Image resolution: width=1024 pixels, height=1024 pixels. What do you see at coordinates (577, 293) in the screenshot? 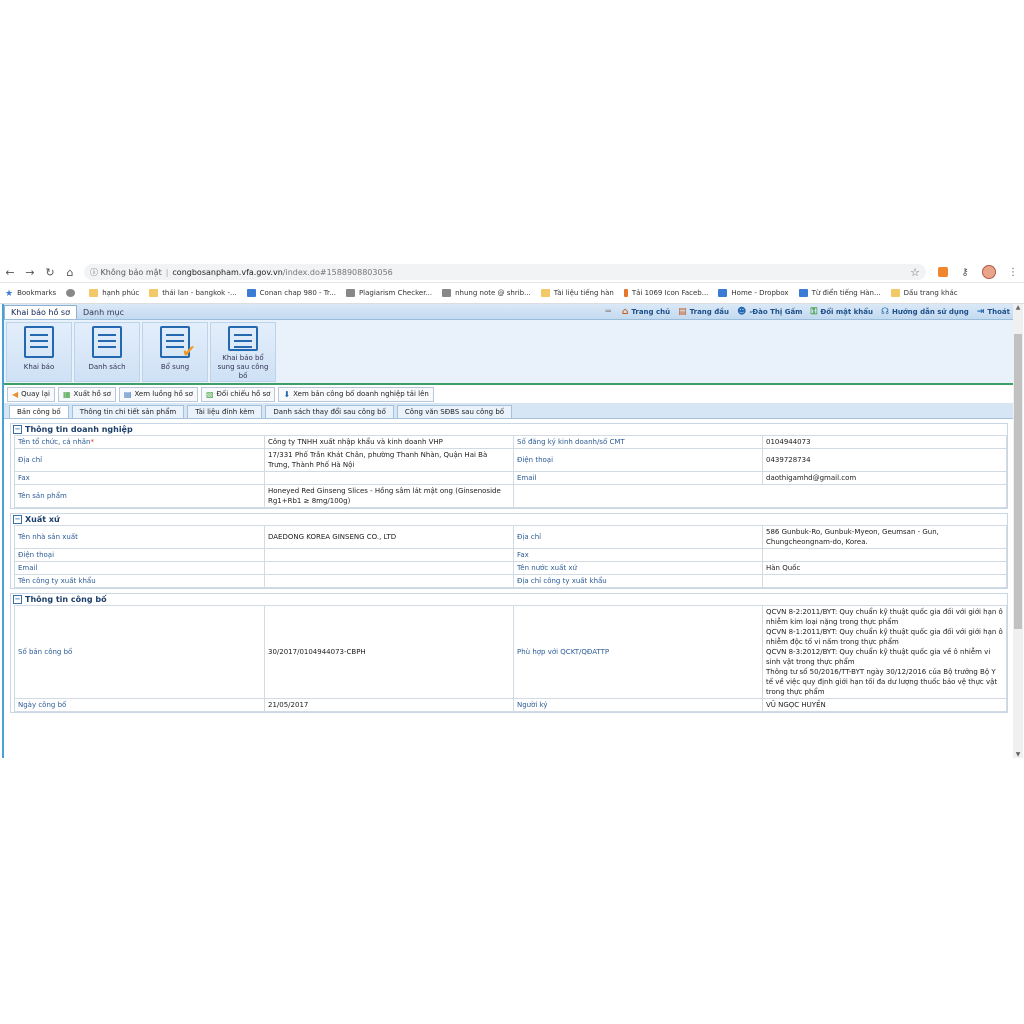
I see `bookmark-item: Tài liệu tiếng hàn` at bounding box center [577, 293].